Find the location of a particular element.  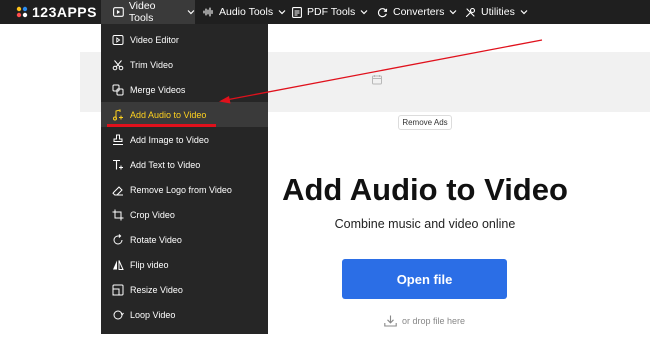

logo-mark-icon is located at coordinates (22, 12).